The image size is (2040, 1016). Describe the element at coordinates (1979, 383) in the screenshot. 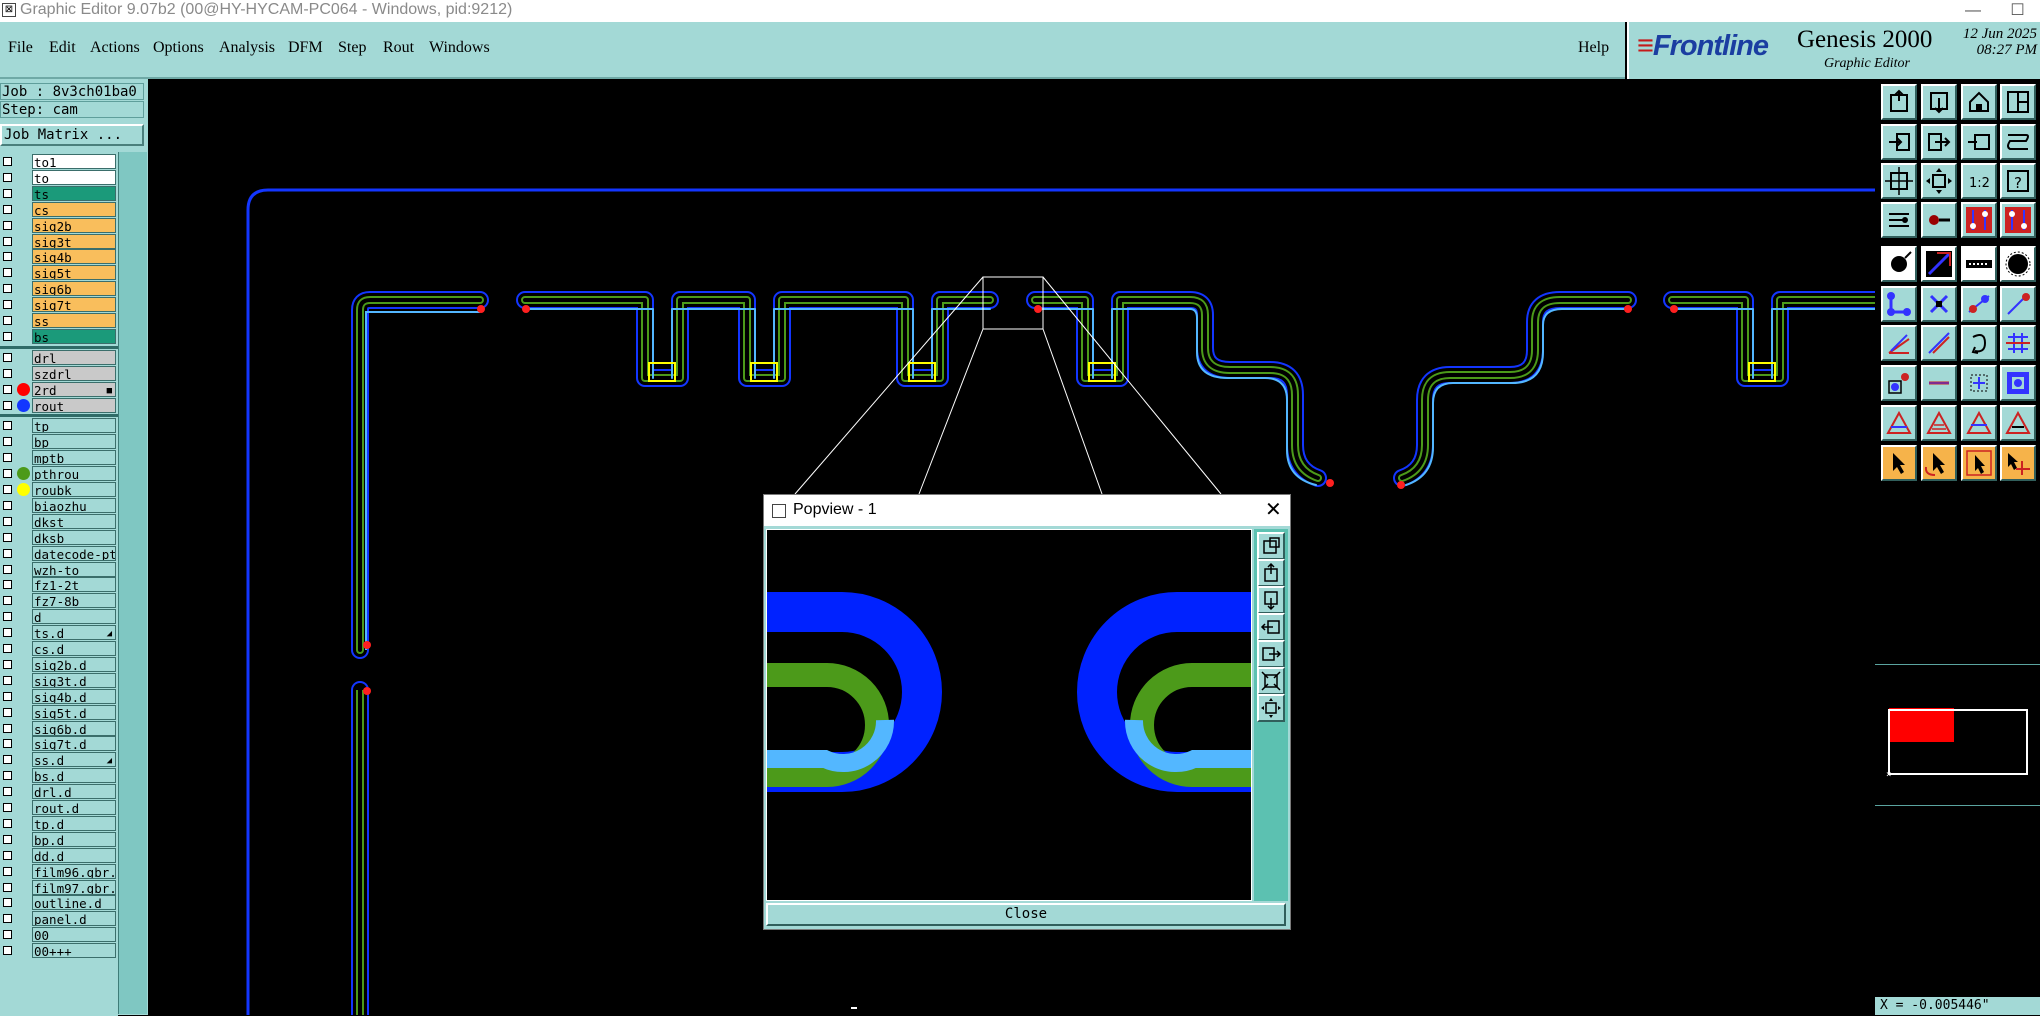

I see `frame-tool-button` at that location.